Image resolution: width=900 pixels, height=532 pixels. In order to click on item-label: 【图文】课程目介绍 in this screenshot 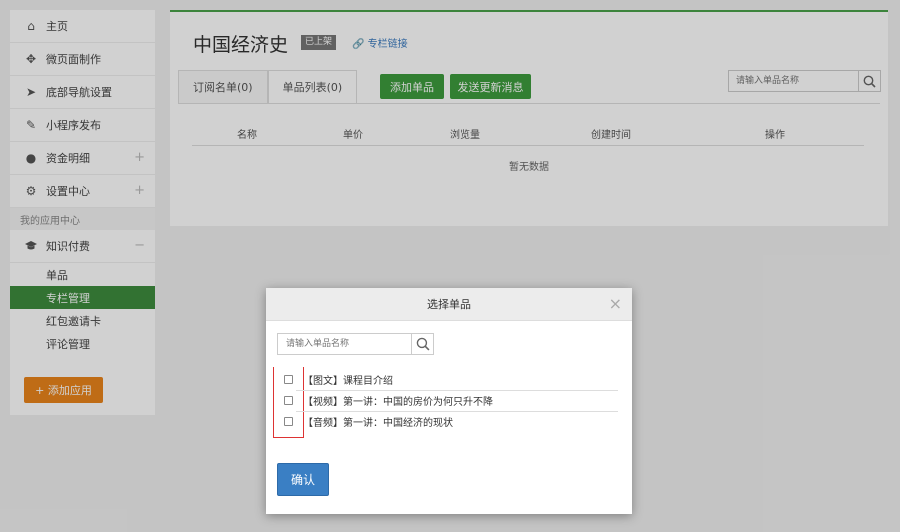, I will do `click(348, 381)`.